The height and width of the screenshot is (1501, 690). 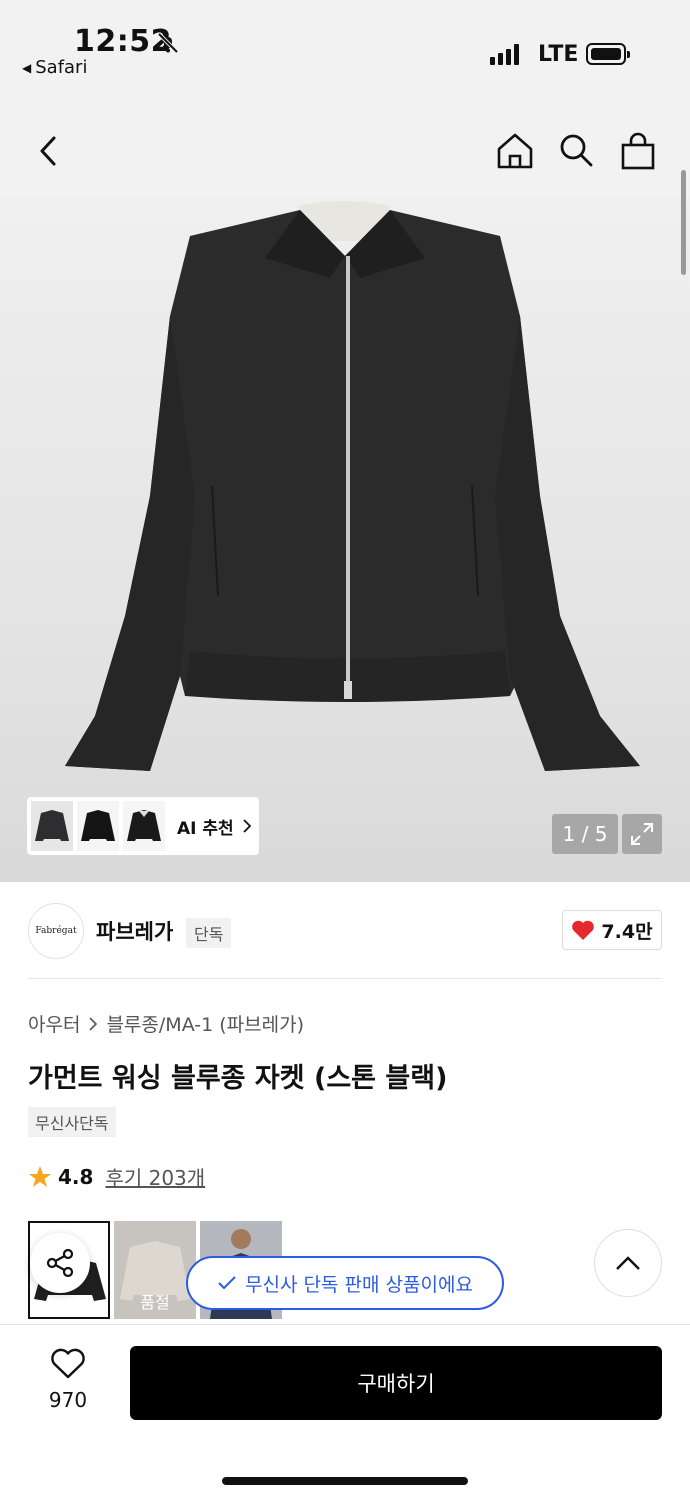 What do you see at coordinates (638, 151) in the screenshot?
I see `shopping-bag-icon` at bounding box center [638, 151].